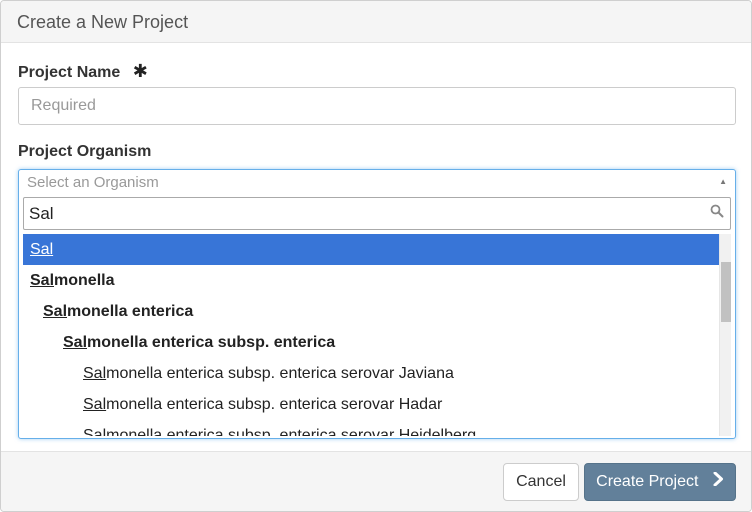 The height and width of the screenshot is (512, 752). What do you see at coordinates (541, 482) in the screenshot?
I see `cancel-button: Cancel` at bounding box center [541, 482].